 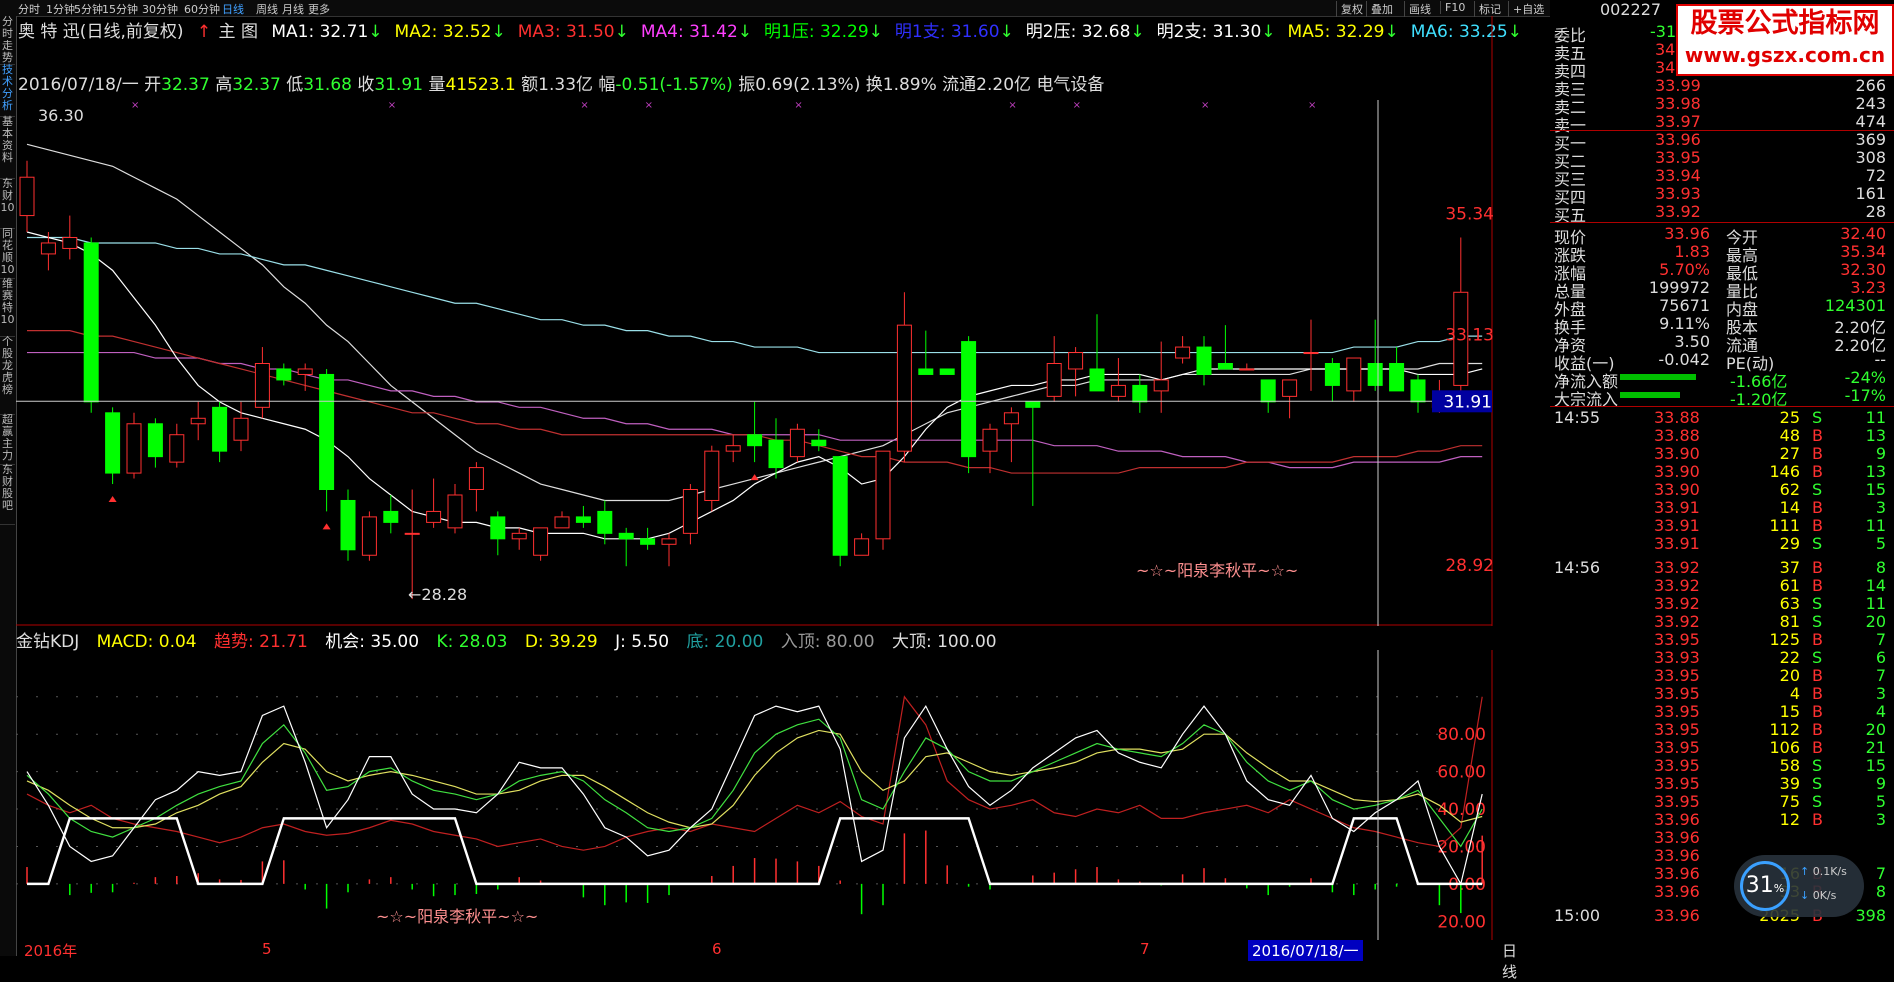 I want to click on network-speed-widget: 31% ↑ 0.1K/s ↓ 0K/s, so click(x=1799, y=886).